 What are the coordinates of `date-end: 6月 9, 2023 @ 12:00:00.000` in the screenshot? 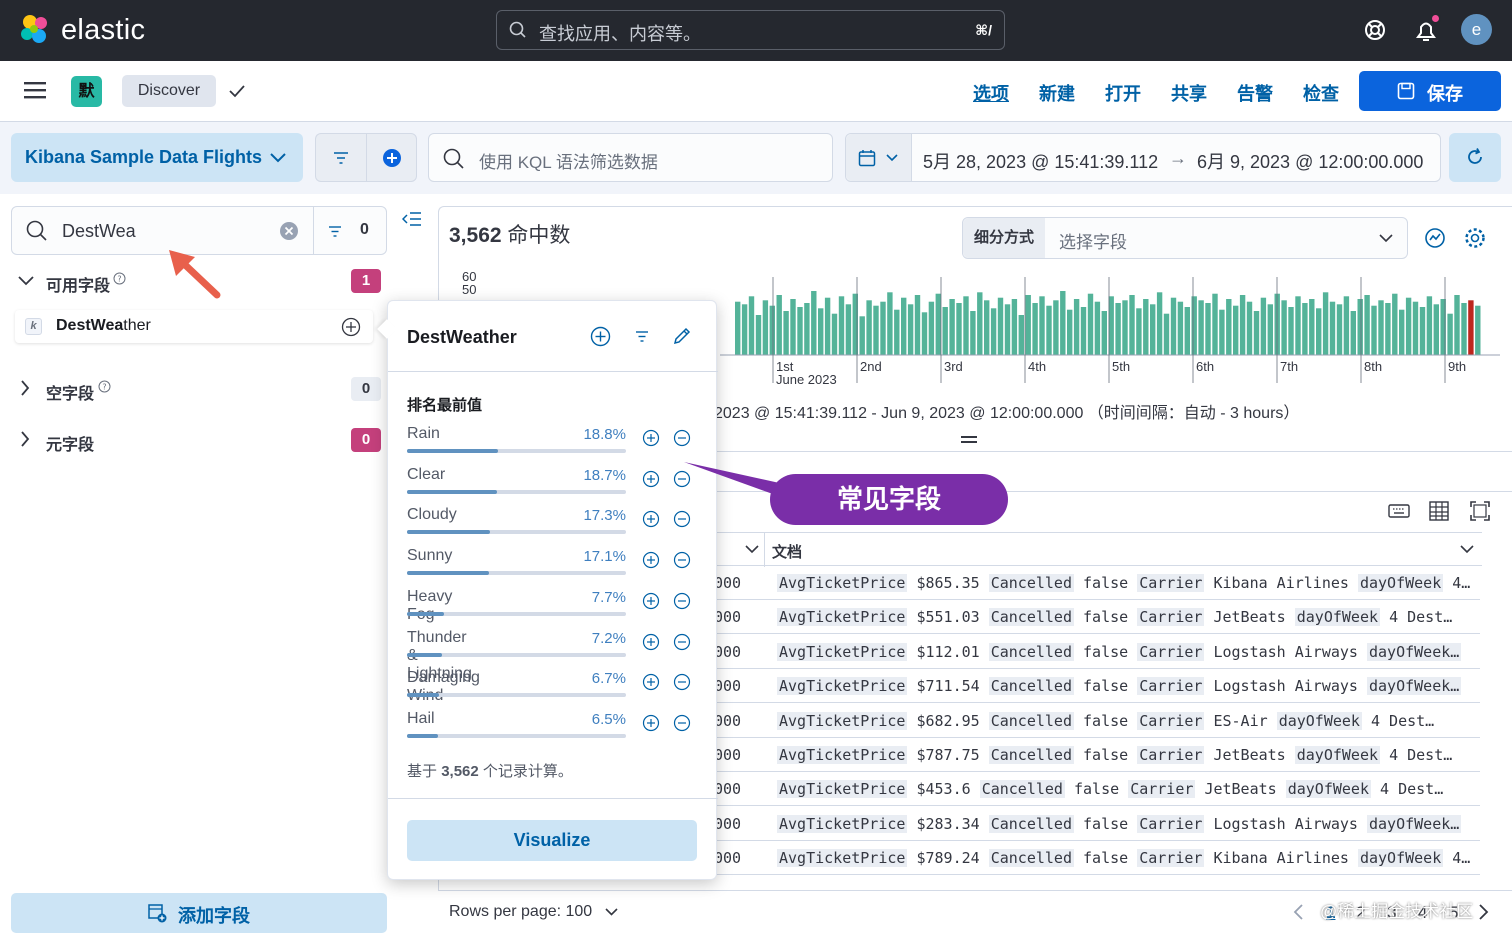 It's located at (1310, 161).